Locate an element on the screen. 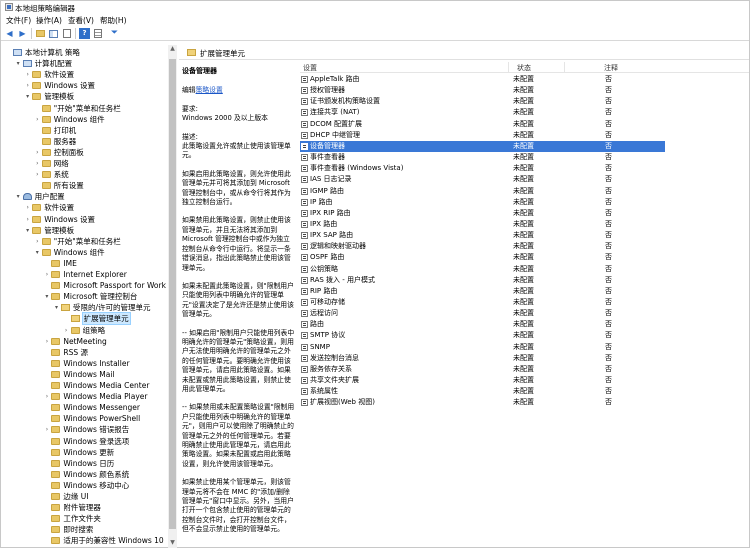  setting-row: 逻辑和映射驱动器 未配置 否 is located at coordinates (482, 246).